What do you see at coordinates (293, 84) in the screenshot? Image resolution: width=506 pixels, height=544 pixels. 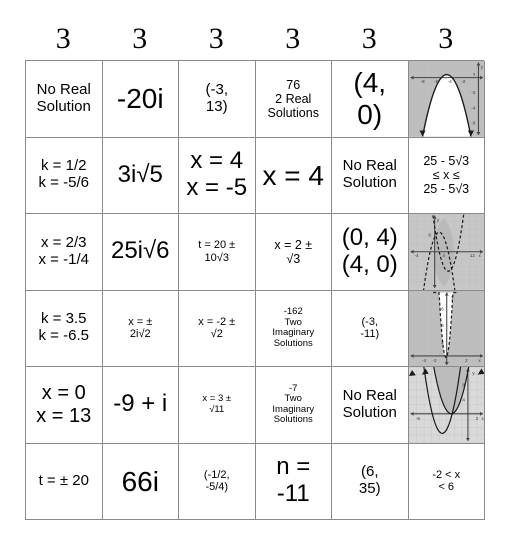 I see `bingo-cell-line: 76` at bounding box center [293, 84].